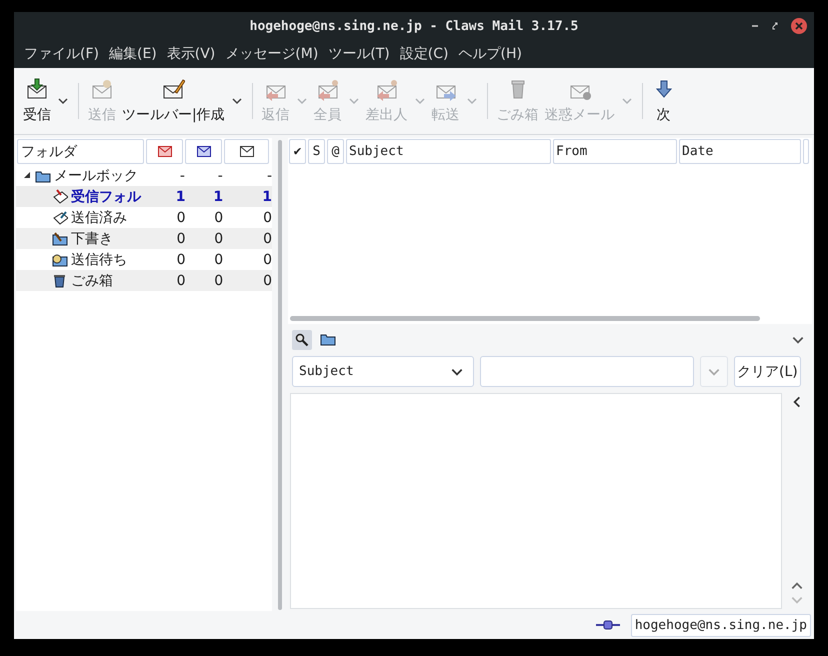 The height and width of the screenshot is (656, 828). I want to click on menu-item: メッセージ(M), so click(271, 54).